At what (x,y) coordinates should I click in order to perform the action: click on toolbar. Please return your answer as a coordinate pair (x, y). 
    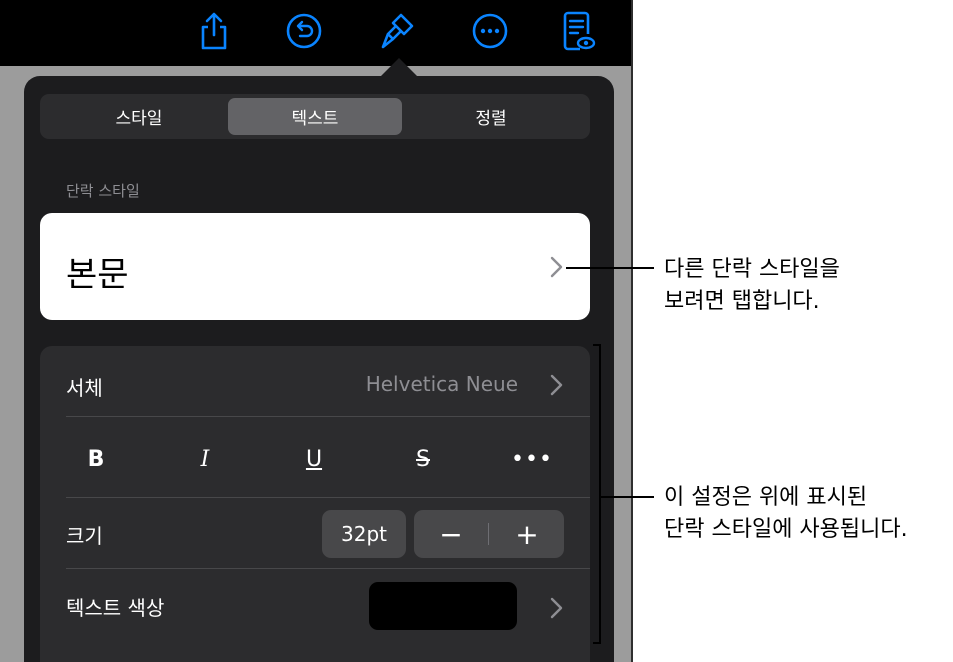
    Looking at the image, I should click on (315, 33).